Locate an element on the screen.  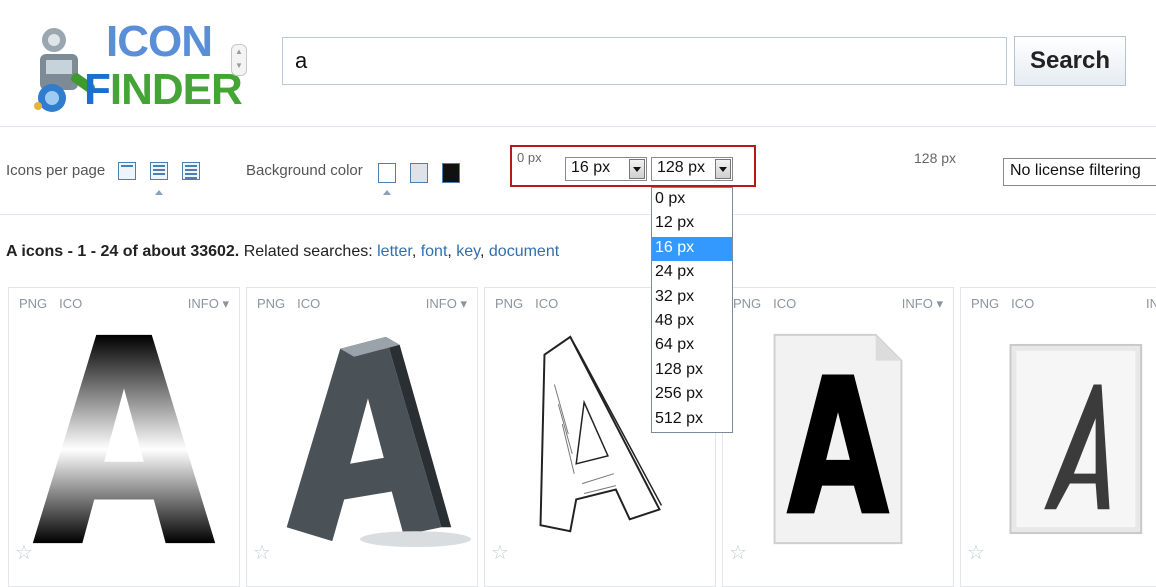
logo-text-inder: INDER is located at coordinates (176, 89).